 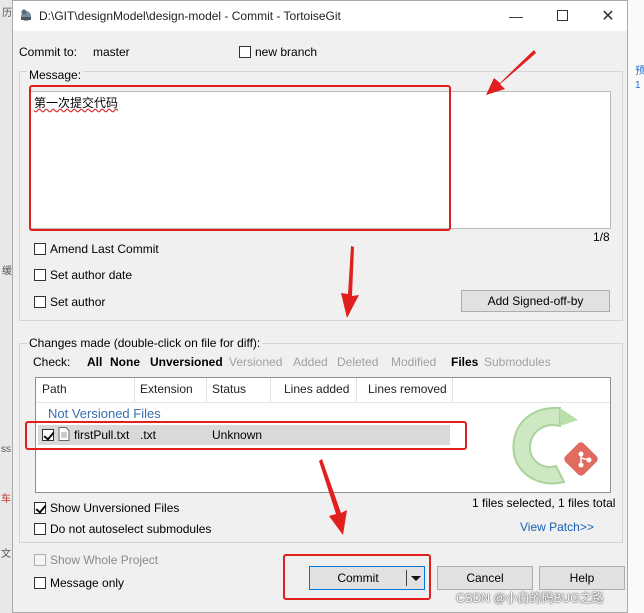 I want to click on background-text-fragment: 历, so click(x=7, y=13).